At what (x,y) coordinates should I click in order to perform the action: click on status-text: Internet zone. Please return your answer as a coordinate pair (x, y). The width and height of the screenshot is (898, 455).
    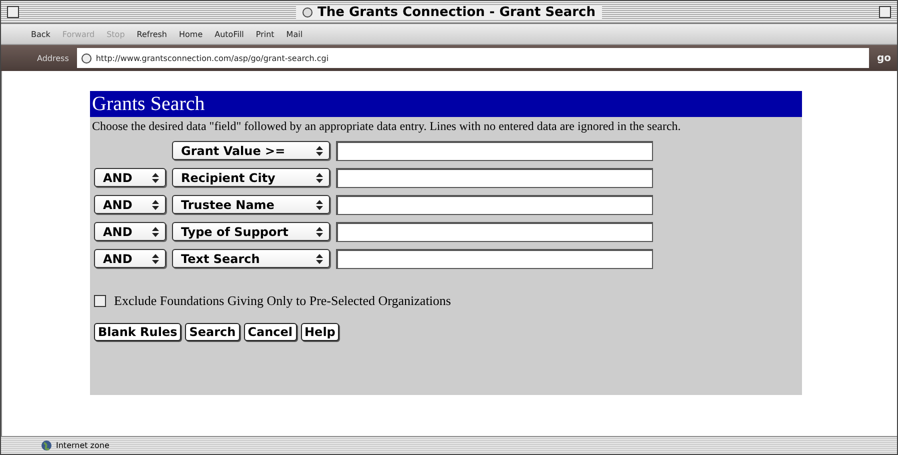
    Looking at the image, I should click on (83, 445).